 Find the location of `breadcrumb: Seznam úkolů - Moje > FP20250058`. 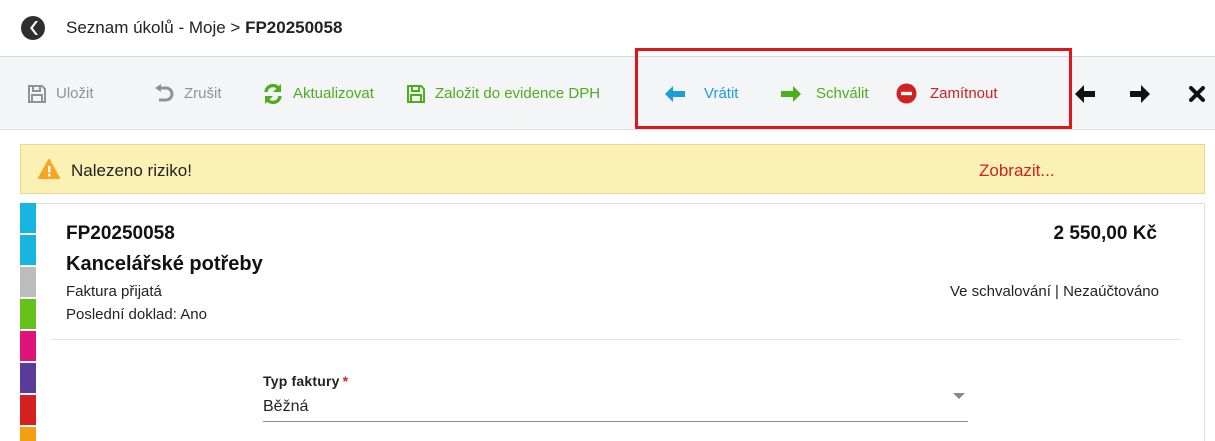

breadcrumb: Seznam úkolů - Moje > FP20250058 is located at coordinates (204, 28).